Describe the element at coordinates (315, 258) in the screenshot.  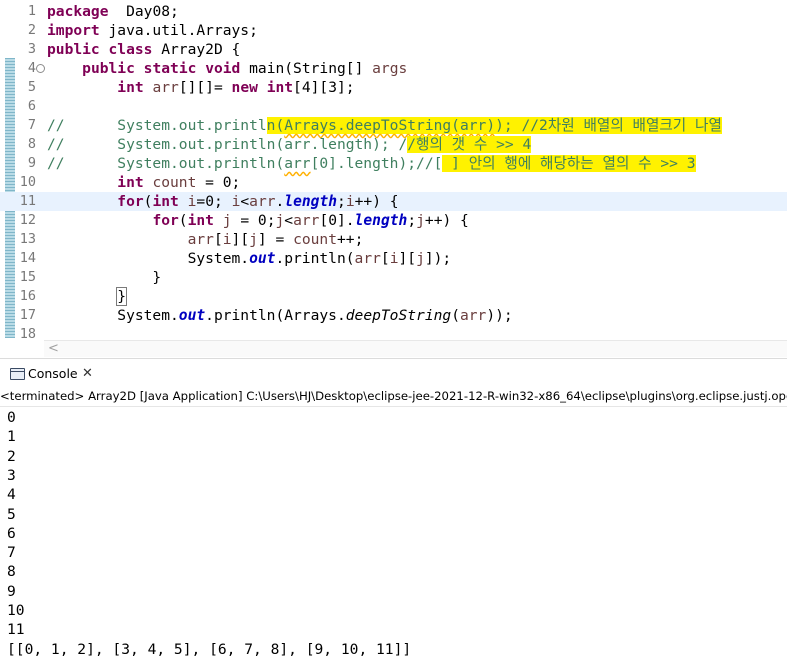
I see `code-token: .println(` at that location.